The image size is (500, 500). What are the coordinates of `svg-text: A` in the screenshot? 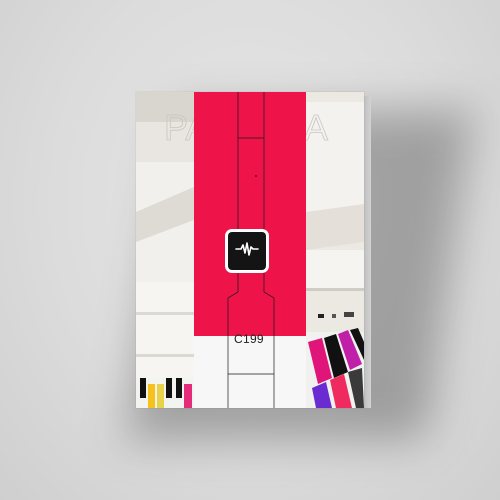 It's located at (316, 127).